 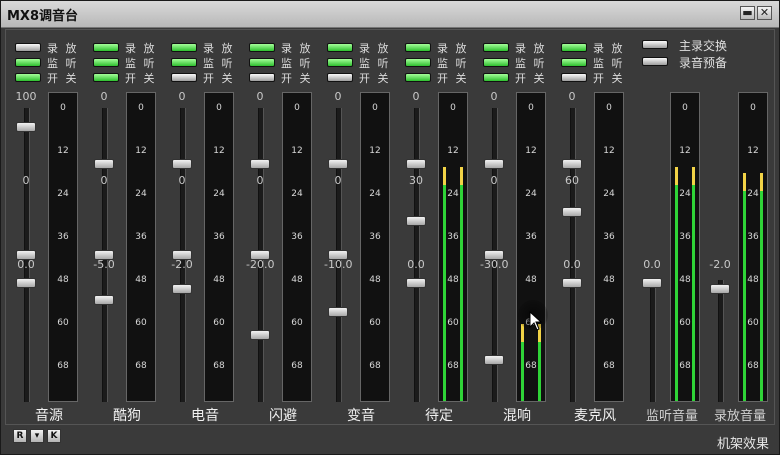 I want to click on fader-value: 0, so click(x=338, y=180).